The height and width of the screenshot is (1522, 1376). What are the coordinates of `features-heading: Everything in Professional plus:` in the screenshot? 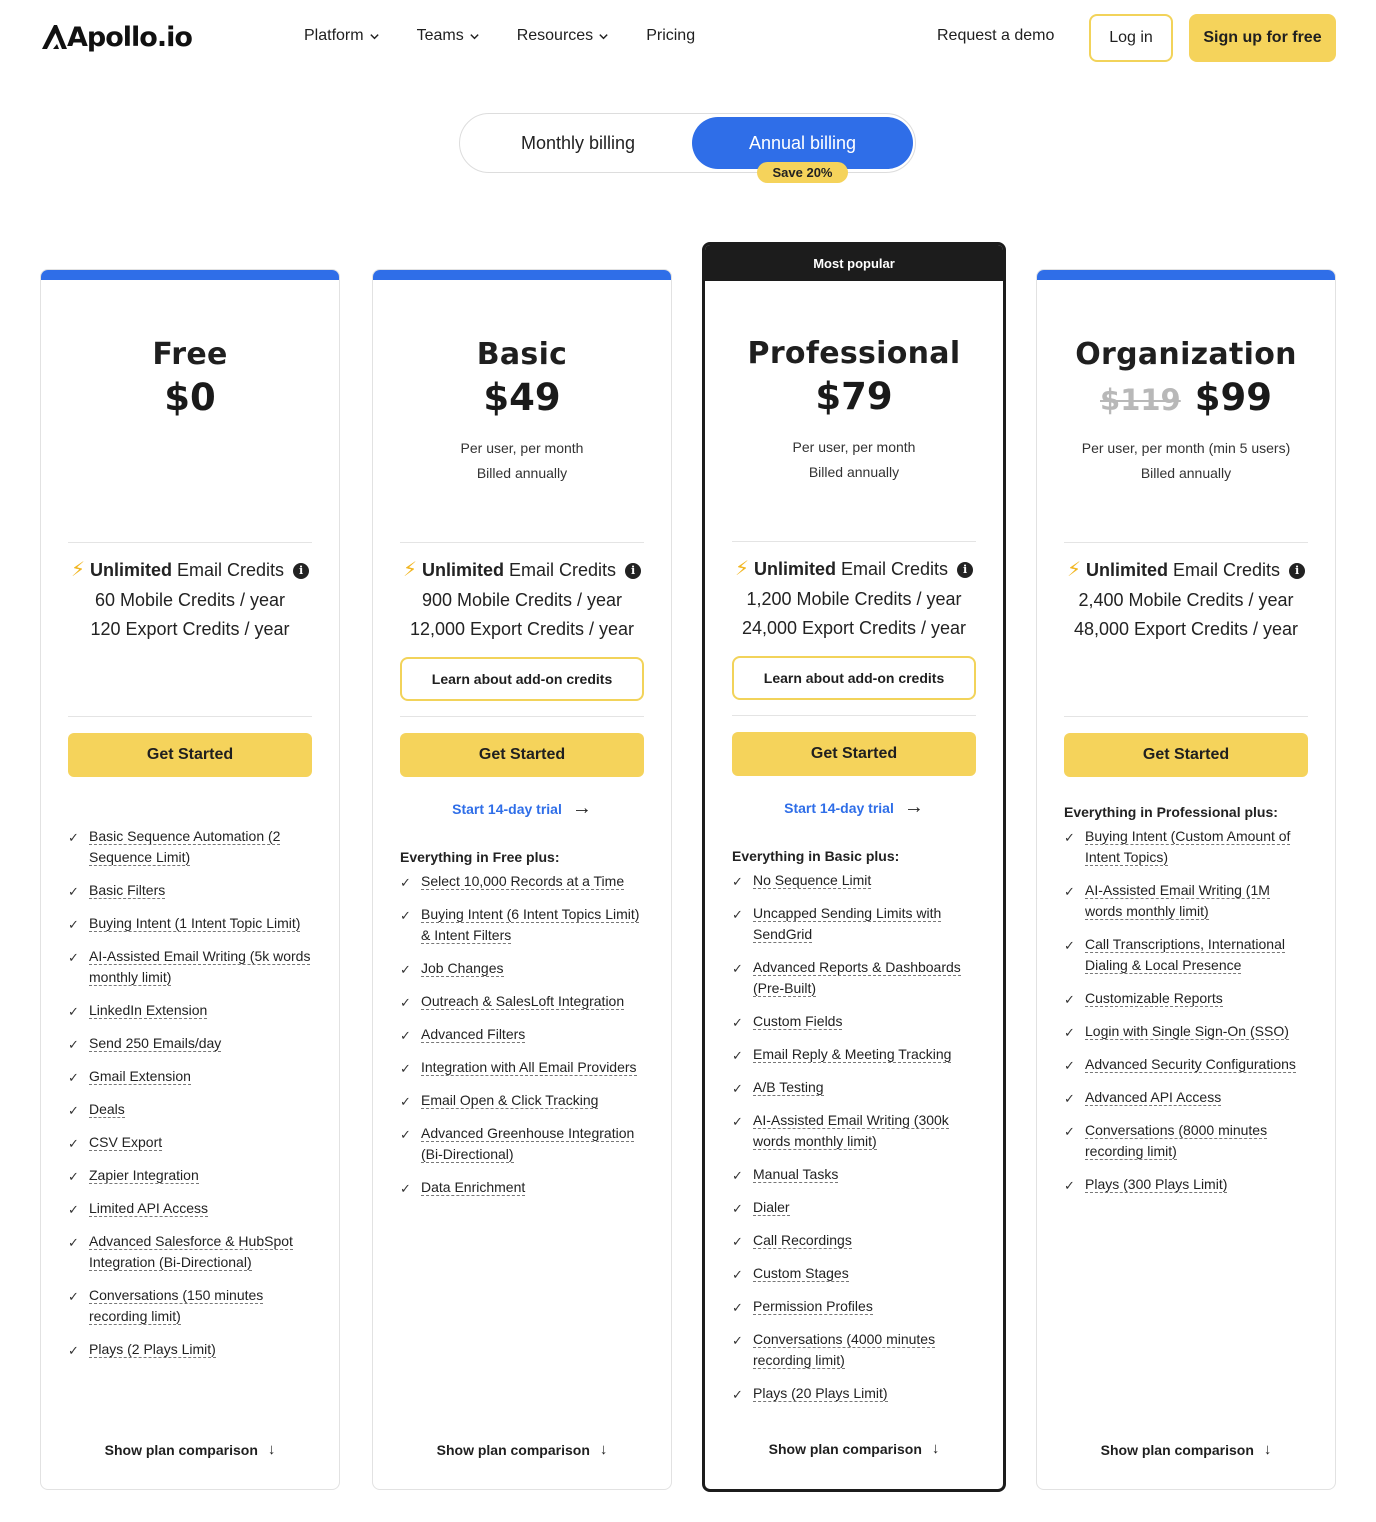 It's located at (1171, 812).